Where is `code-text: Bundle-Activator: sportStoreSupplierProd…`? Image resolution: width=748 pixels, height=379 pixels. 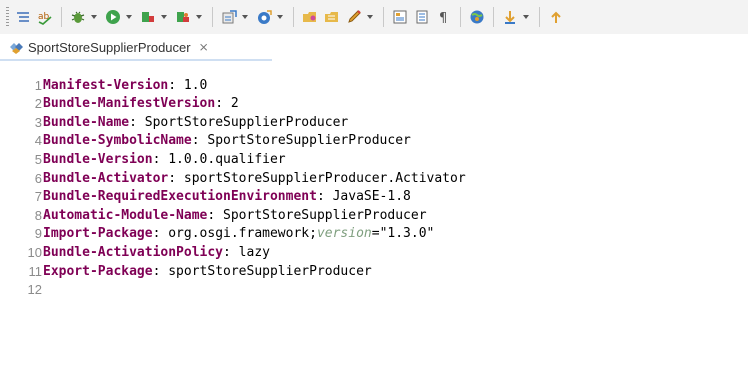
code-text: Bundle-Activator: sportStoreSupplierProd… is located at coordinates (254, 178).